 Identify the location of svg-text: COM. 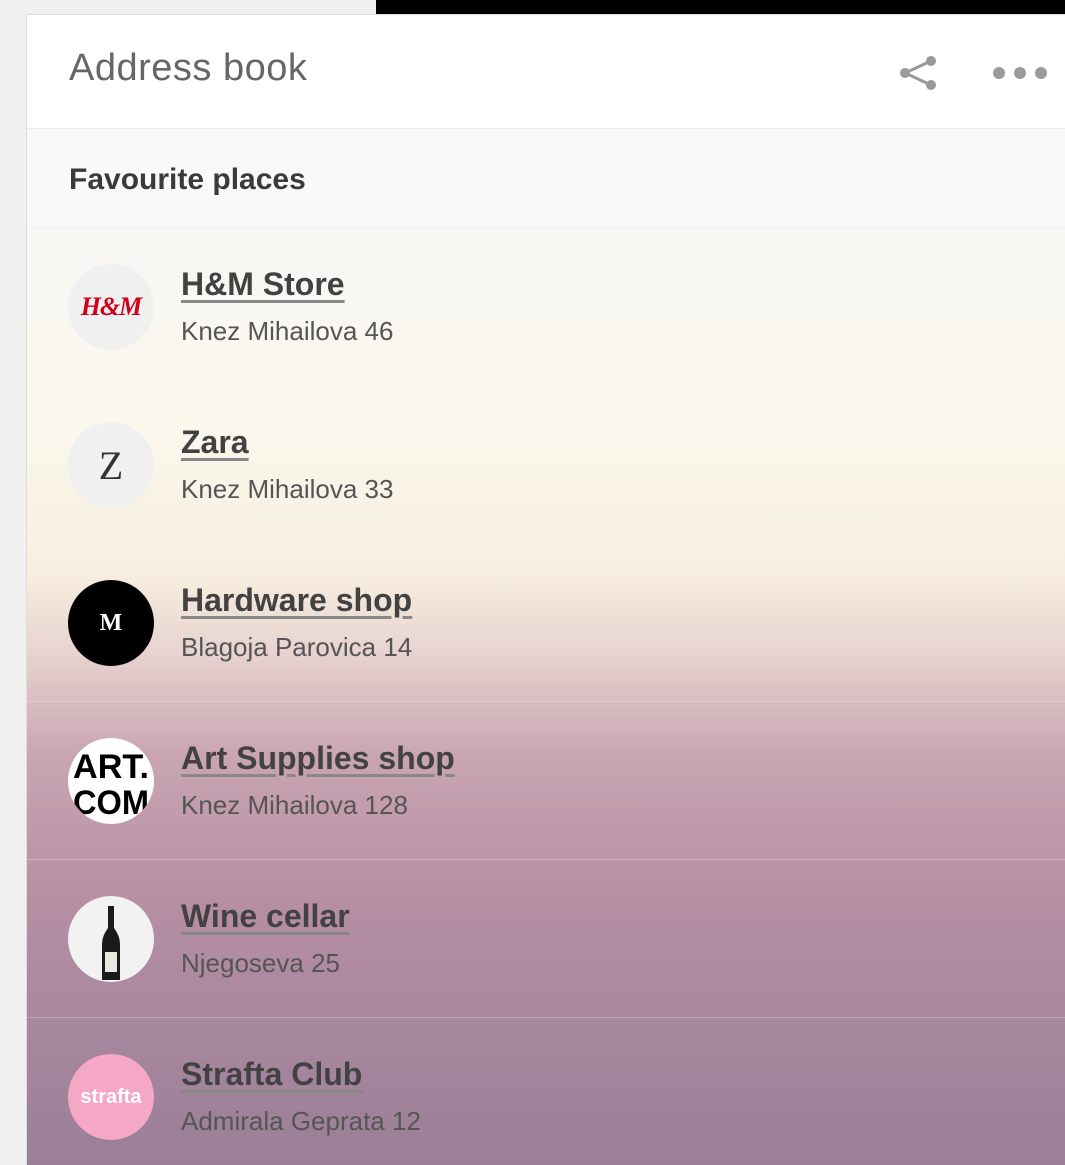
(111, 803).